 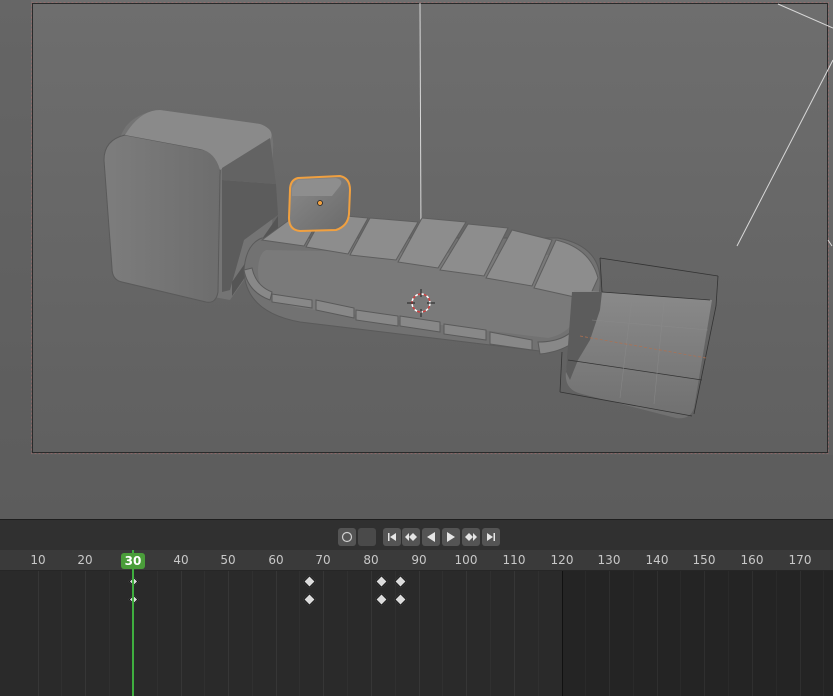 What do you see at coordinates (657, 560) in the screenshot?
I see `ruler-label: 140` at bounding box center [657, 560].